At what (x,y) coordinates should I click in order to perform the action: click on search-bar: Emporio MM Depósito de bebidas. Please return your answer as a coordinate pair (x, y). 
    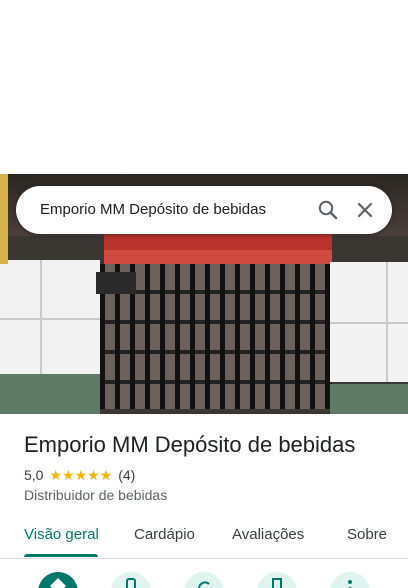
    Looking at the image, I should click on (204, 210).